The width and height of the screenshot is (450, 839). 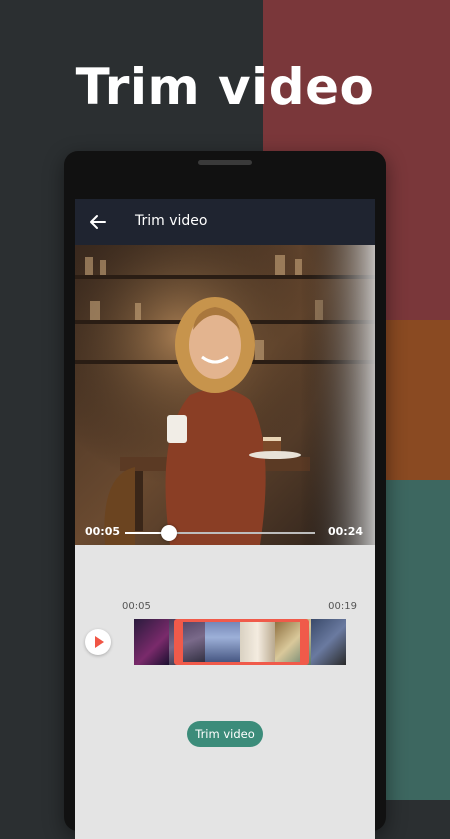 What do you see at coordinates (220, 533) in the screenshot?
I see `seek-bar` at bounding box center [220, 533].